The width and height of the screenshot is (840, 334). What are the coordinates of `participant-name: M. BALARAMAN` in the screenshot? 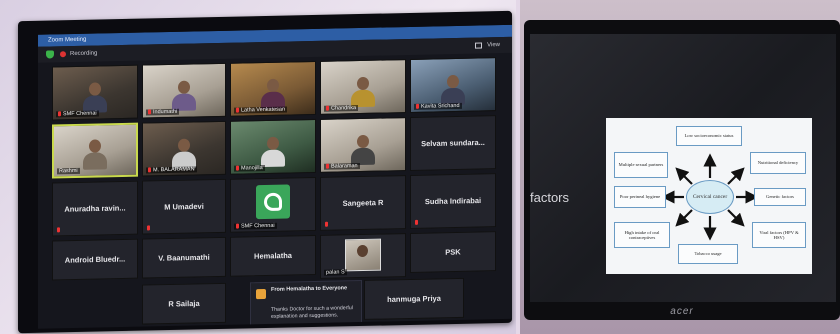 It's located at (174, 170).